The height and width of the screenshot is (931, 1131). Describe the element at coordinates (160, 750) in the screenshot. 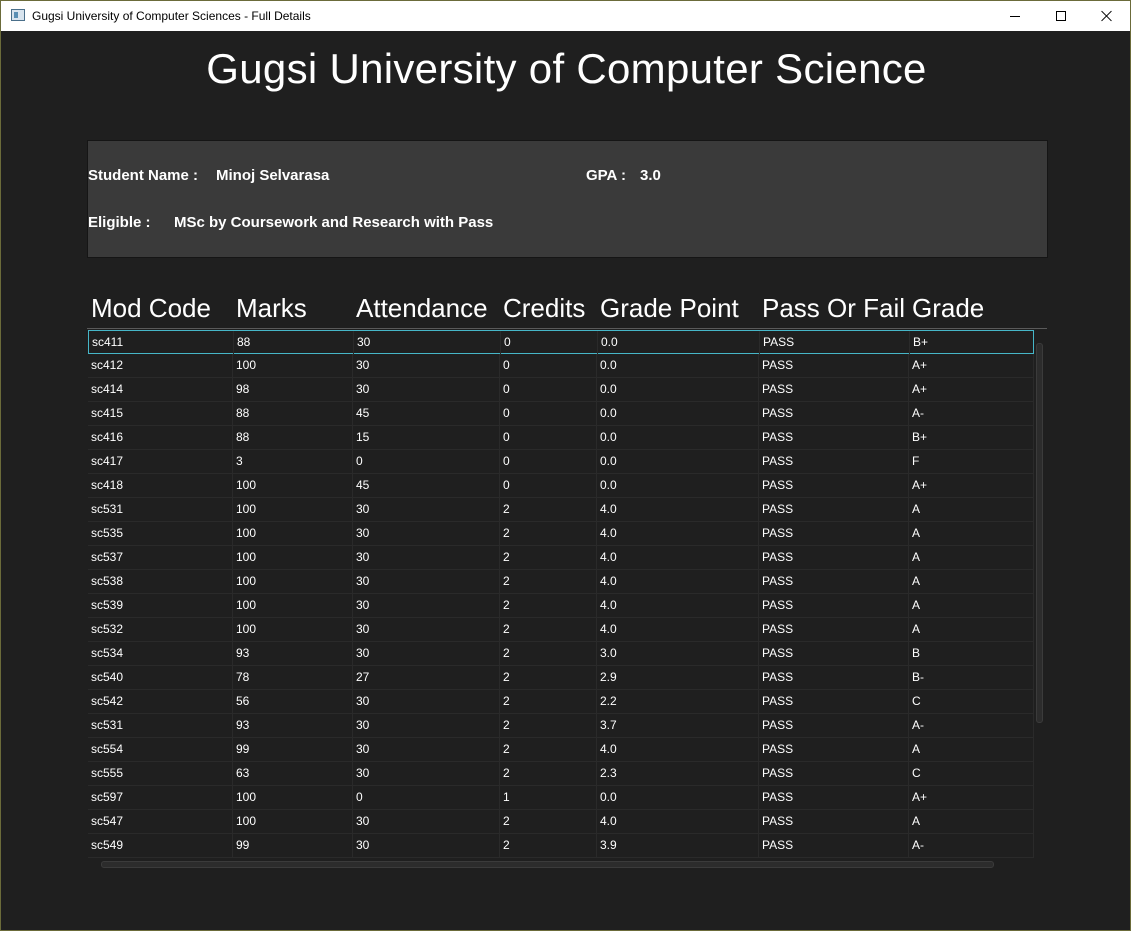

I see `cell-mod-code: sc554` at that location.